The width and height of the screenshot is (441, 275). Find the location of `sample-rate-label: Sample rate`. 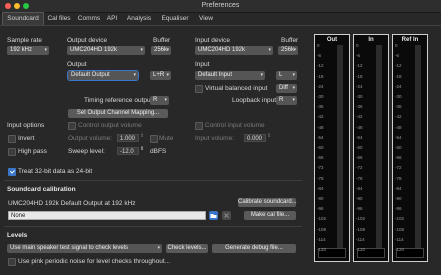

sample-rate-label: Sample rate is located at coordinates (25, 40).